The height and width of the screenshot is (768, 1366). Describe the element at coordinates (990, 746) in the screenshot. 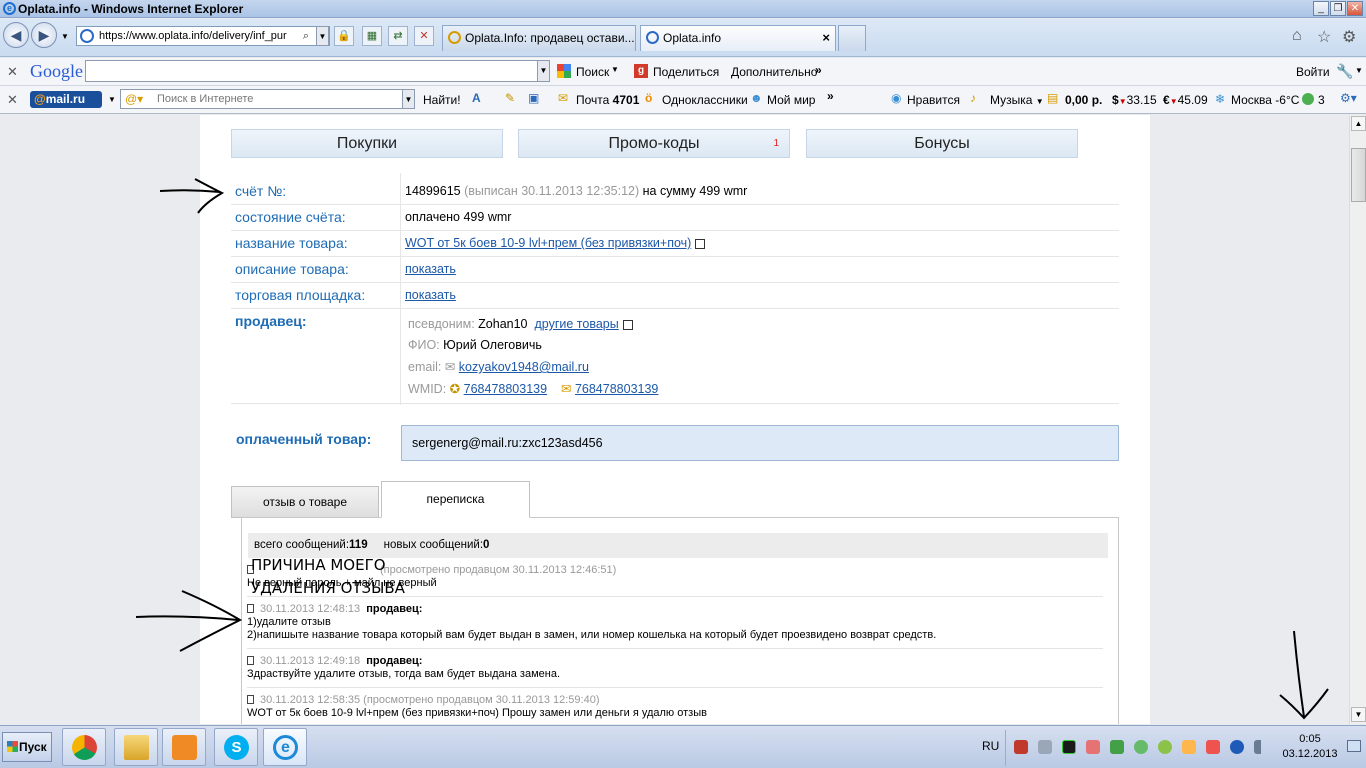

I see `language-indicator: RU` at that location.